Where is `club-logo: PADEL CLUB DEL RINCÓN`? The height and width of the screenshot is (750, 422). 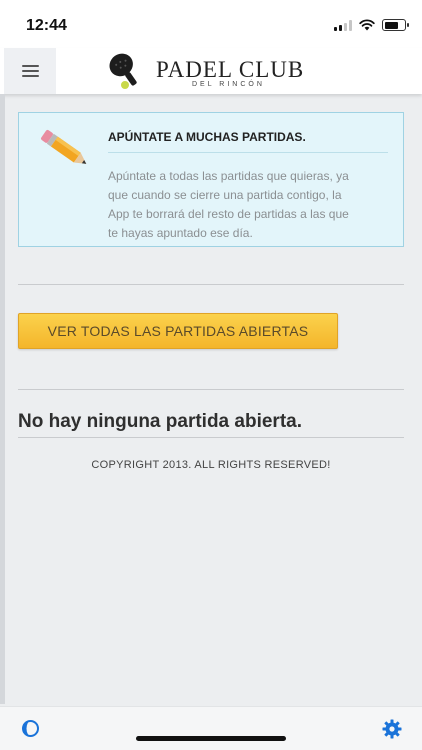
club-logo: PADEL CLUB DEL RINCÓN is located at coordinates (215, 71).